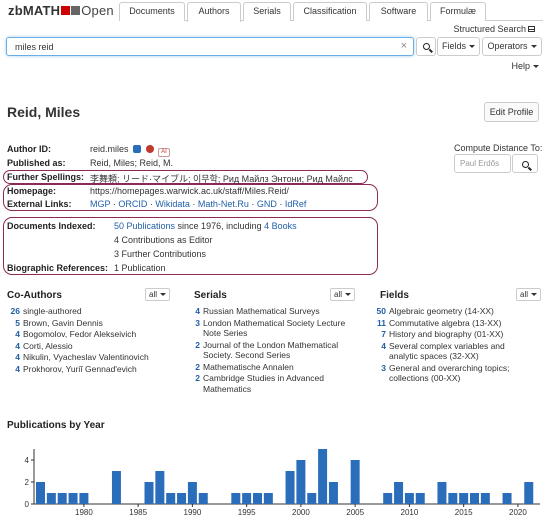  I want to click on x-tick-label: 2020, so click(518, 512).